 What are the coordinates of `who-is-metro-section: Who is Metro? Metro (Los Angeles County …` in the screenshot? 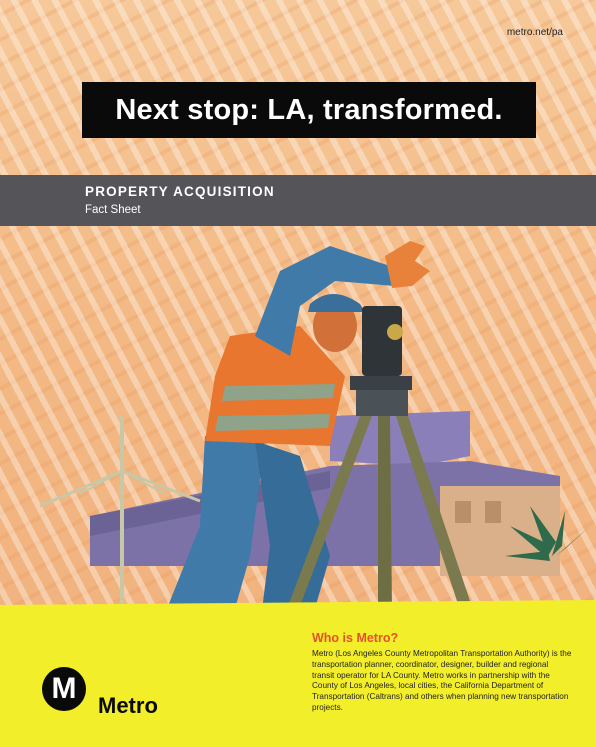 It's located at (442, 672).